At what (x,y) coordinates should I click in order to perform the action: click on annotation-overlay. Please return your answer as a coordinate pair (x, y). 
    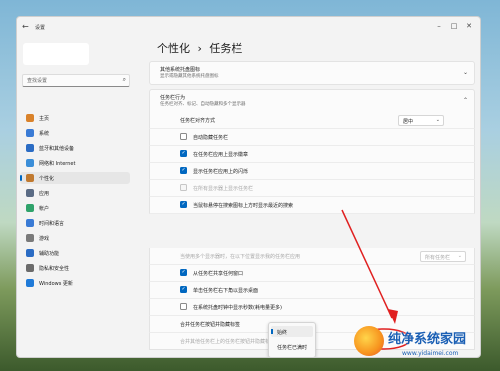
    Looking at the image, I should click on (376, 279).